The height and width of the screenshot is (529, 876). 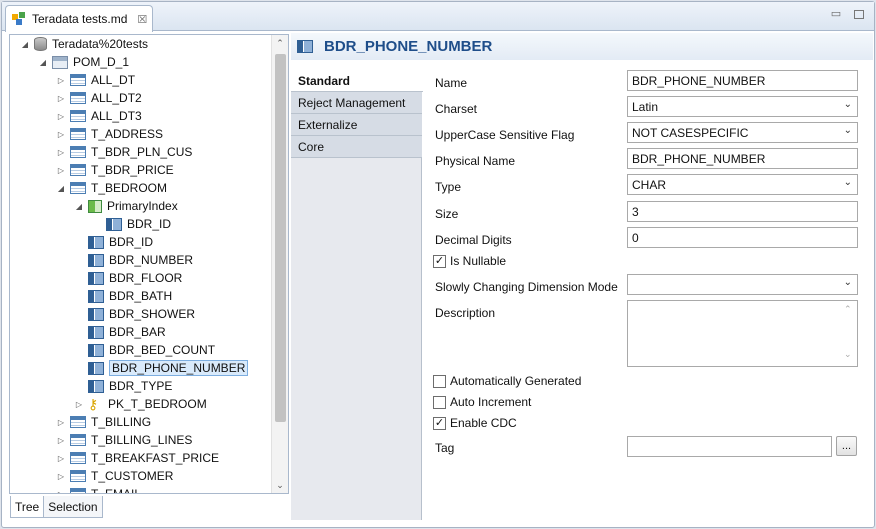 I want to click on maximize-icon, so click(x=859, y=14).